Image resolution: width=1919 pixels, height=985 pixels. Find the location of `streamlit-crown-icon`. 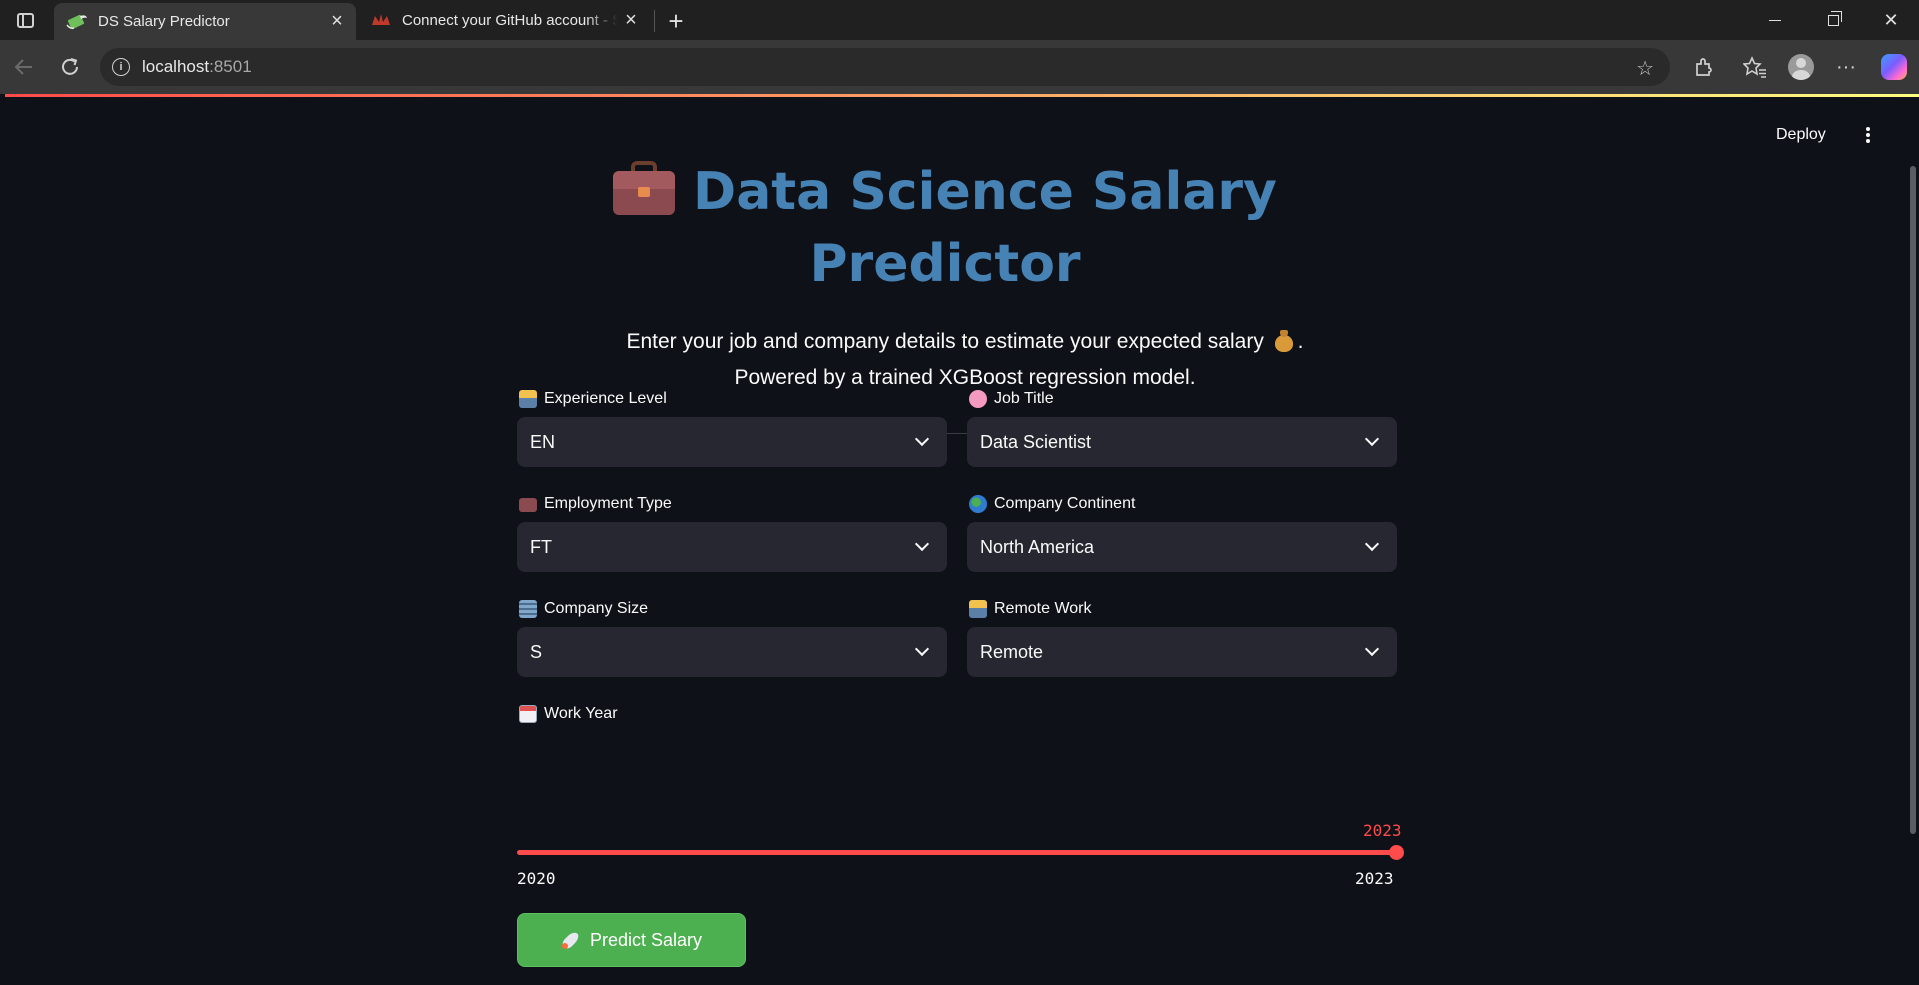

streamlit-crown-icon is located at coordinates (381, 20).